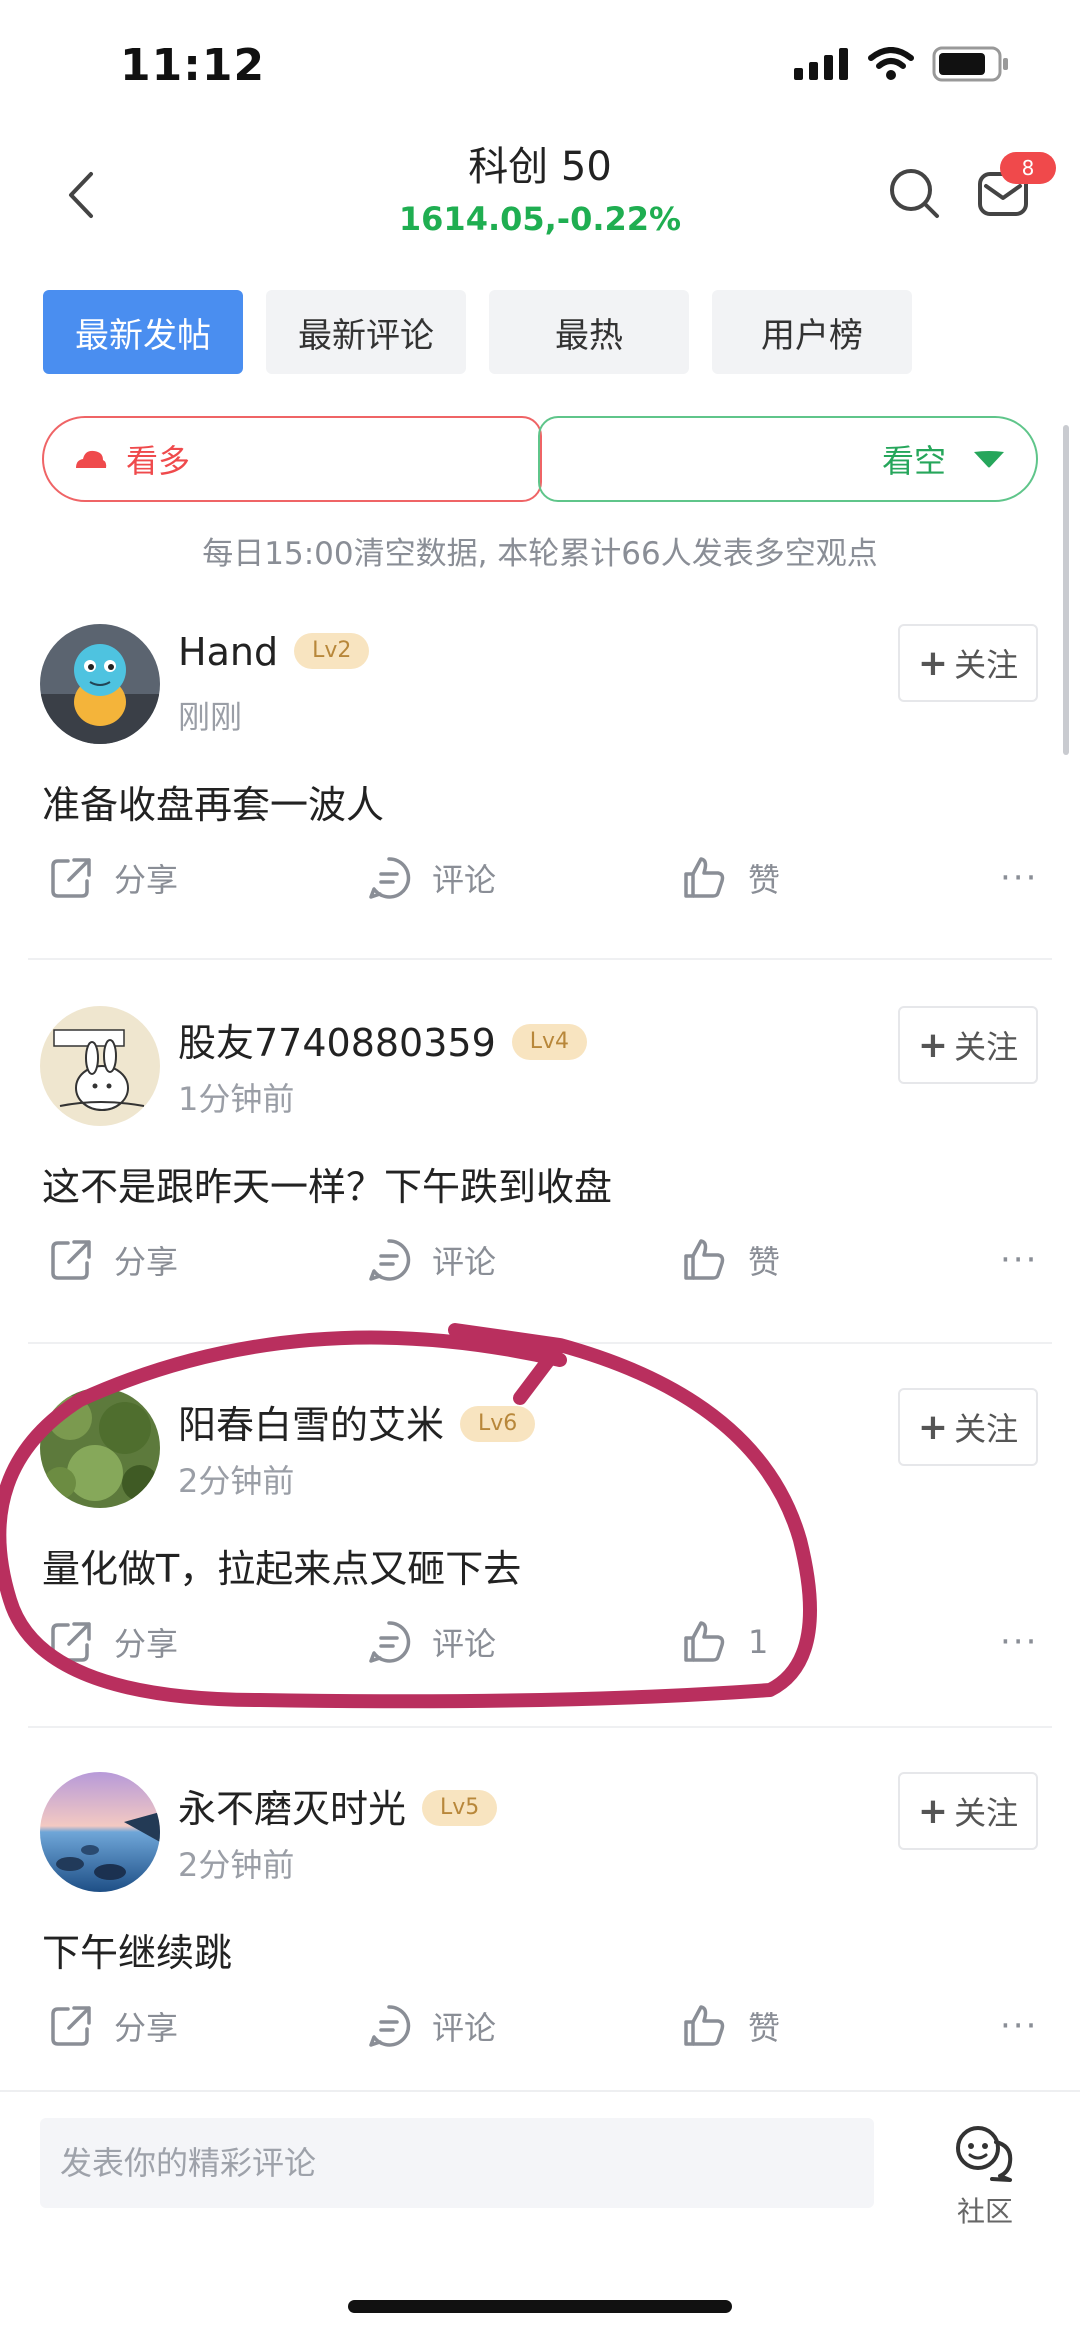 The image size is (1080, 2333). What do you see at coordinates (292, 1809) in the screenshot?
I see `username-text: 永不磨灭时光` at bounding box center [292, 1809].